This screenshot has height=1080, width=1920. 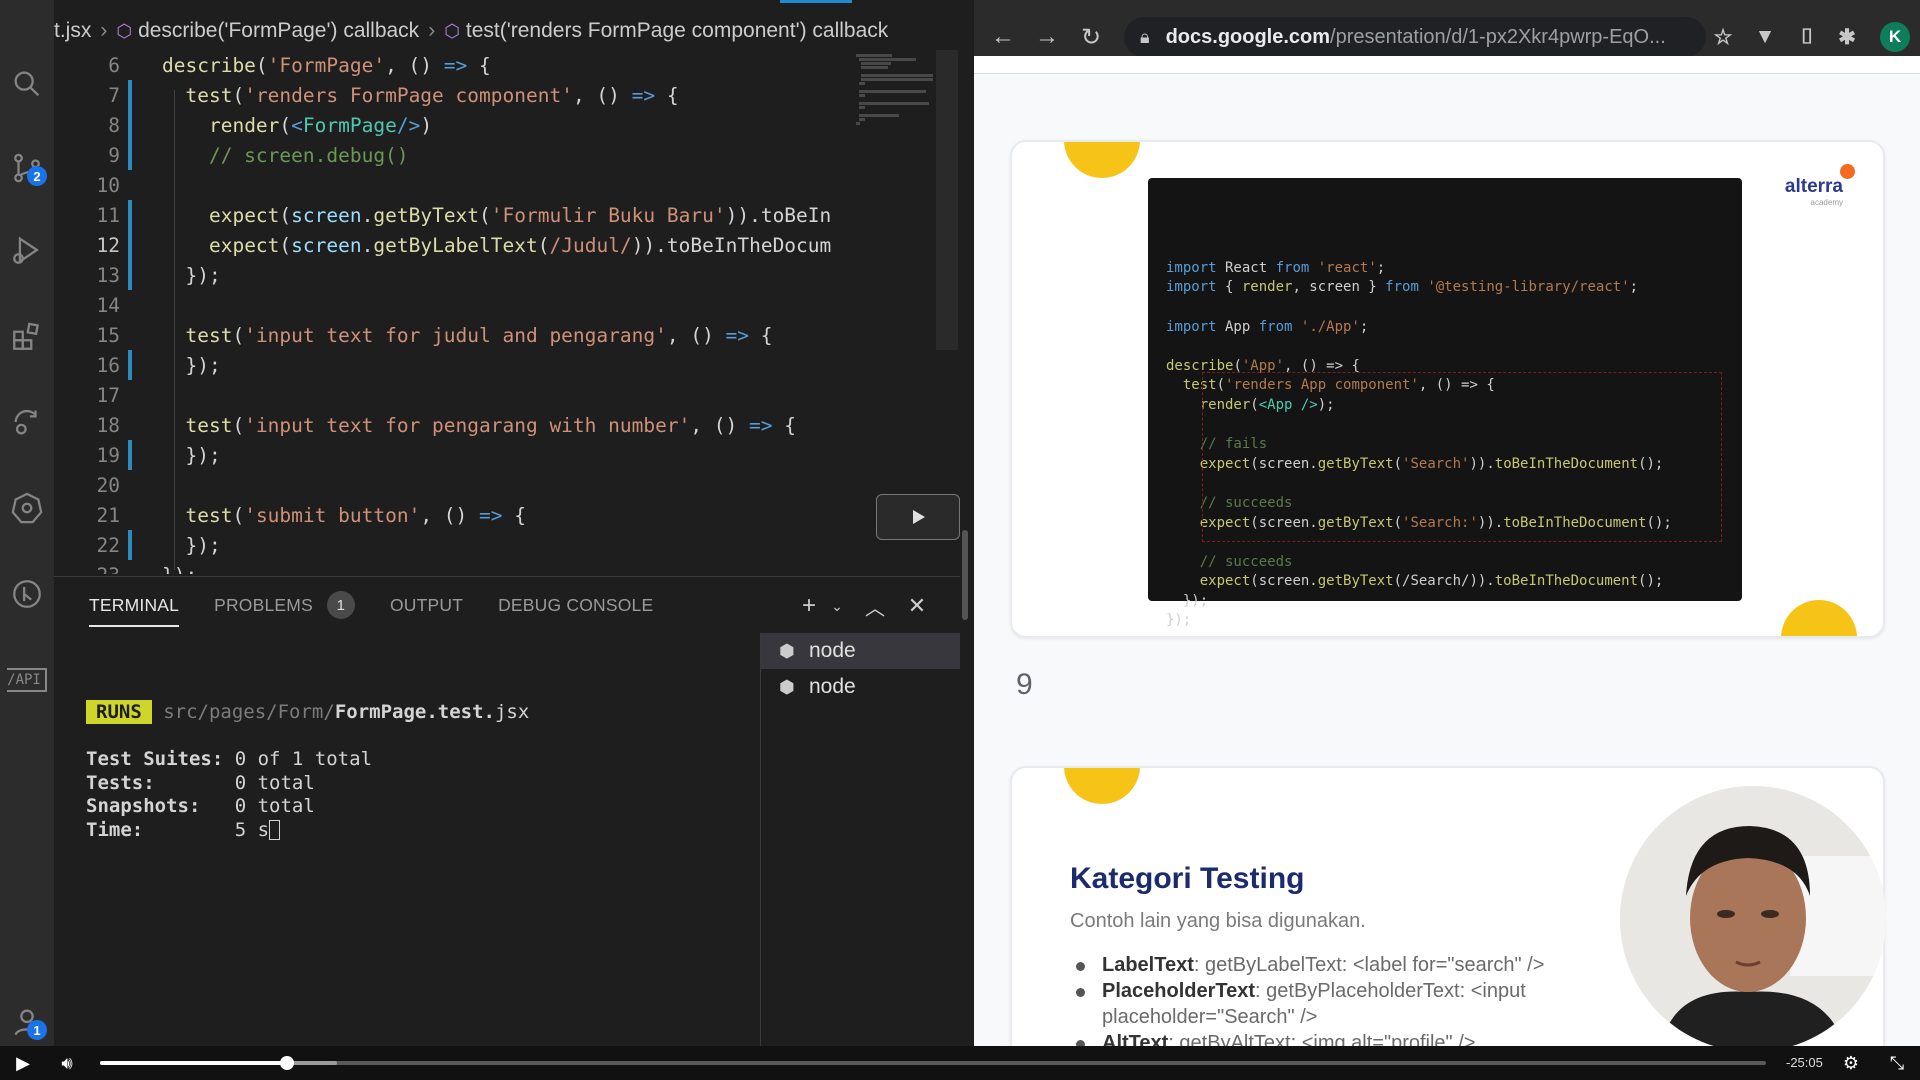 I want to click on active-tab-indicator, so click(x=816, y=1).